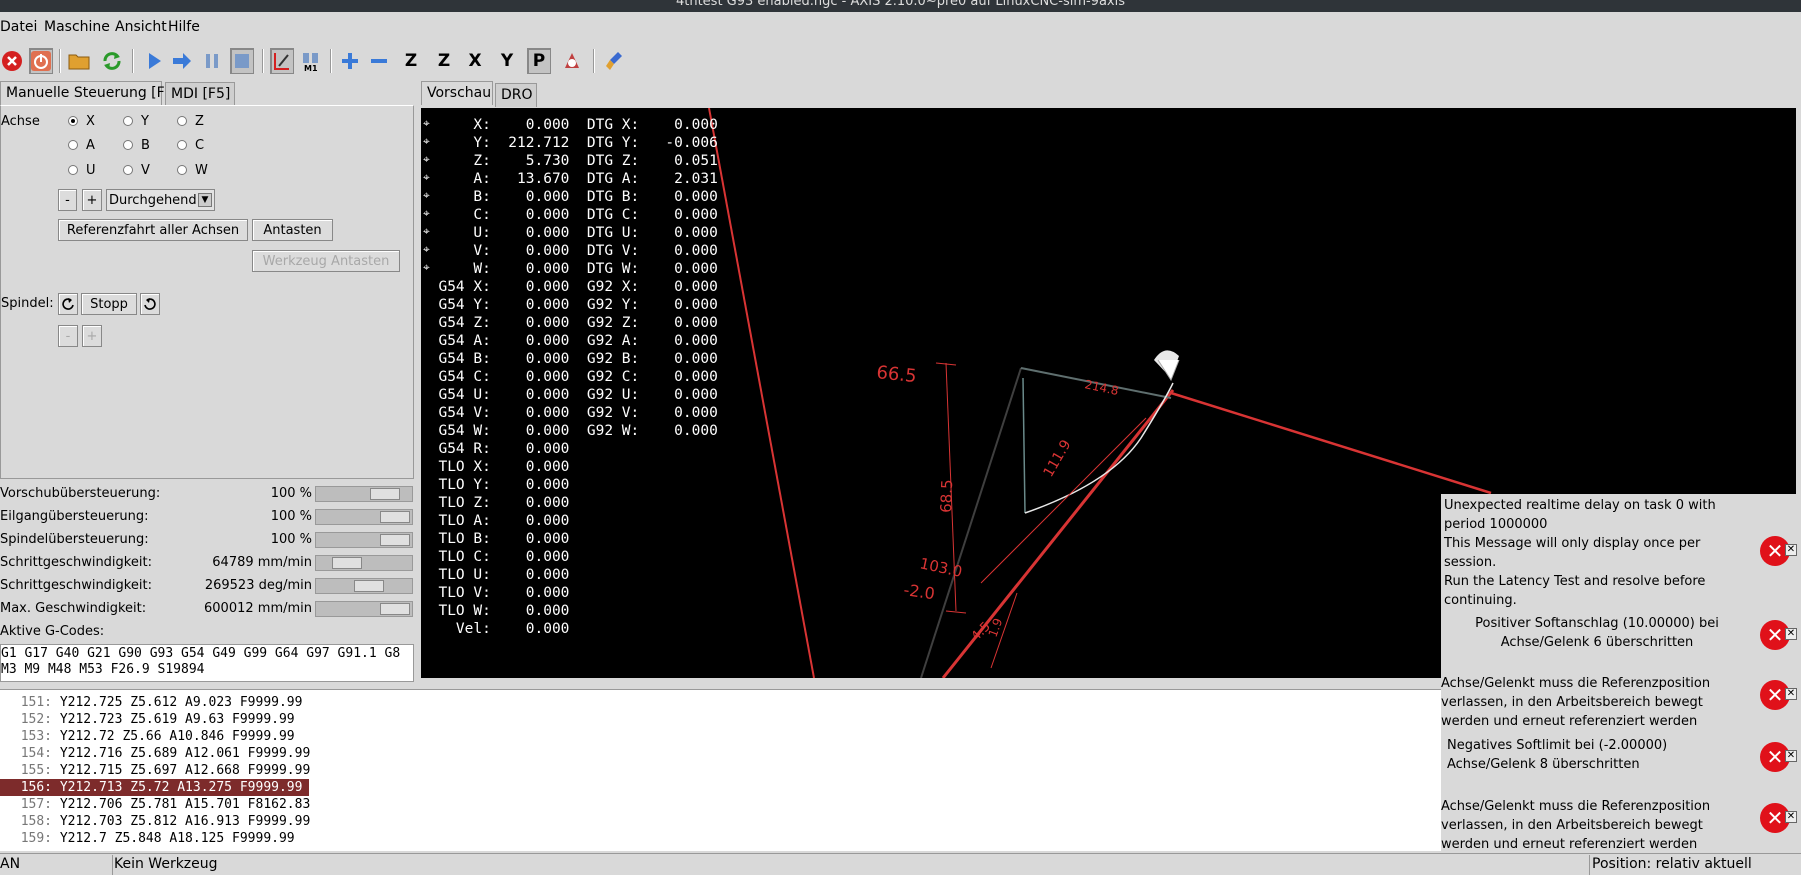 The width and height of the screenshot is (1801, 875). What do you see at coordinates (12, 61) in the screenshot?
I see `estop-icon` at bounding box center [12, 61].